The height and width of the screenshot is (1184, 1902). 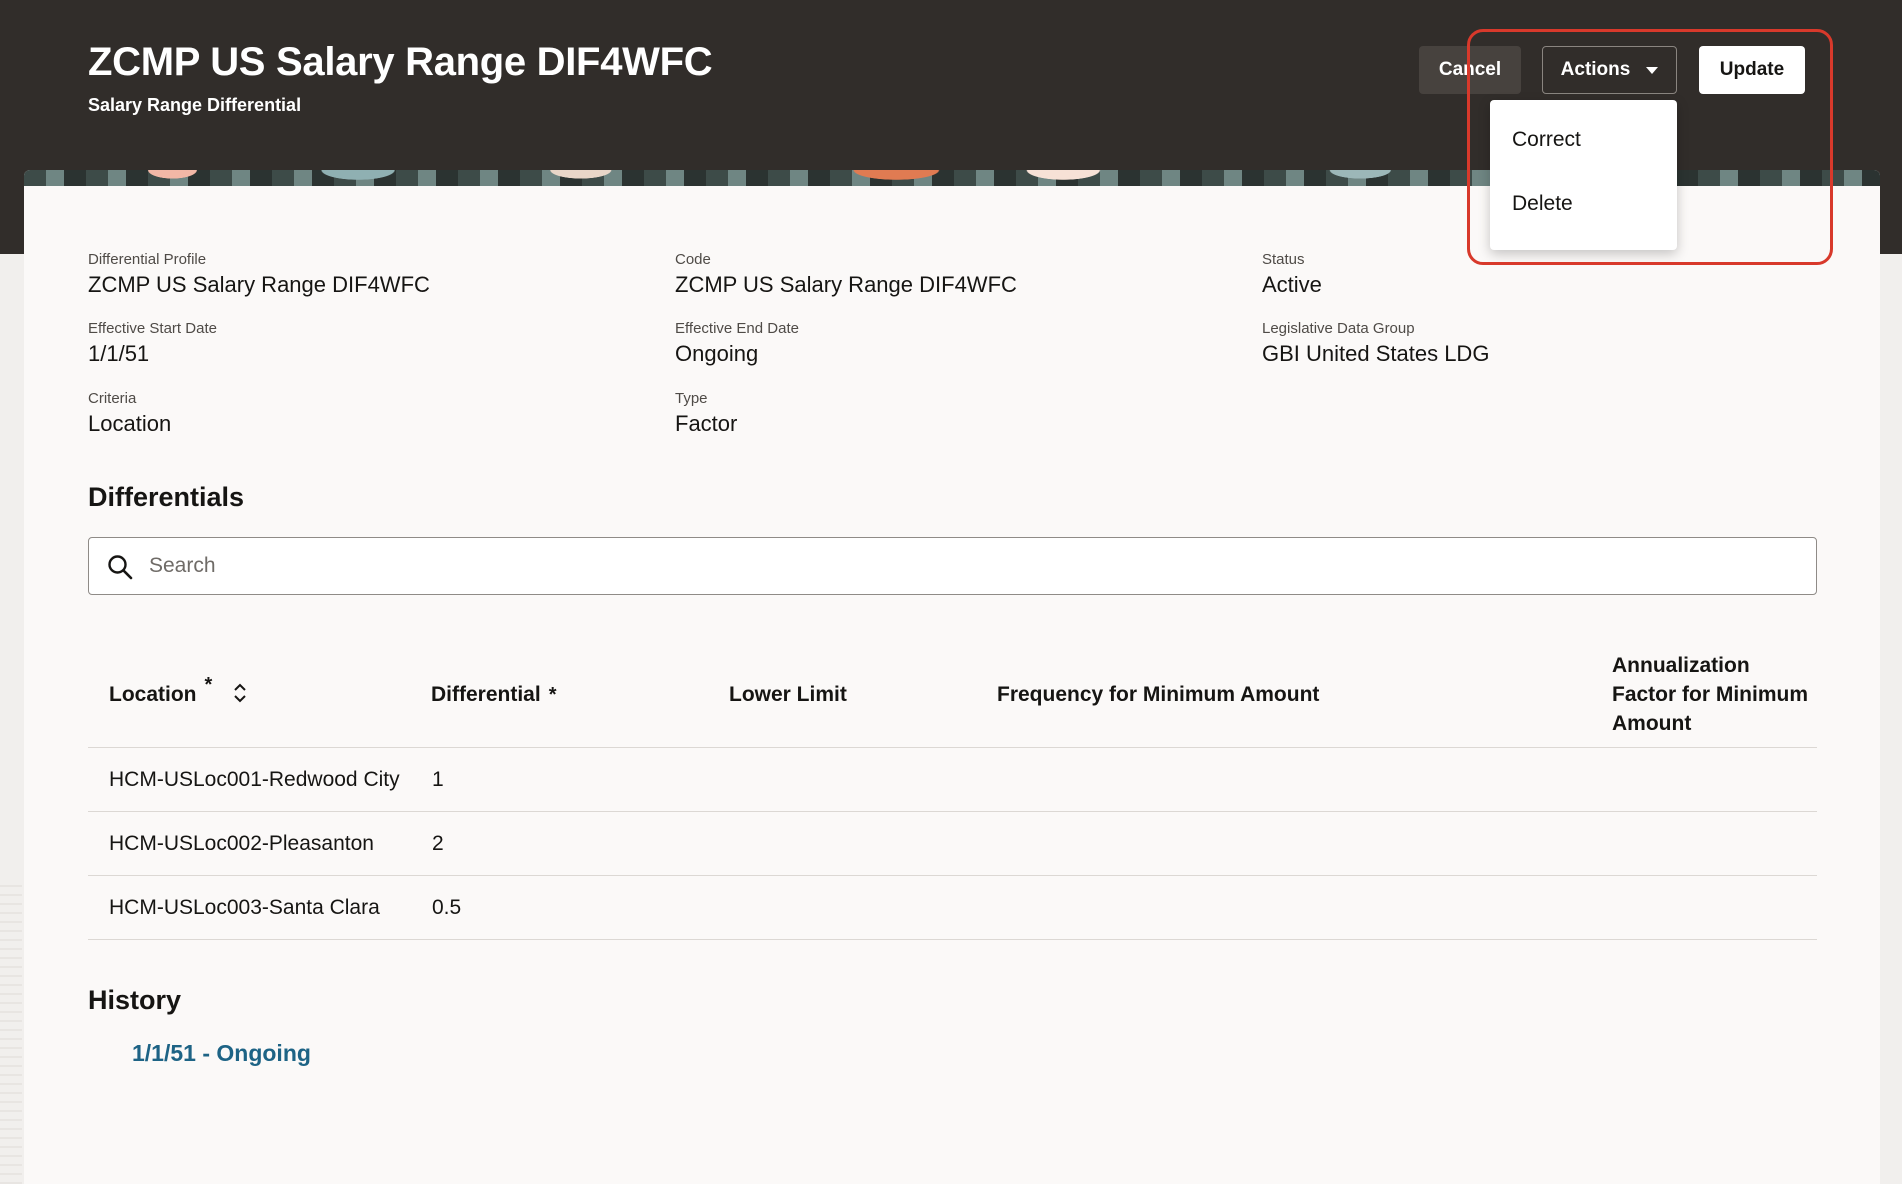 I want to click on column-header-location: Location *, so click(x=178, y=692).